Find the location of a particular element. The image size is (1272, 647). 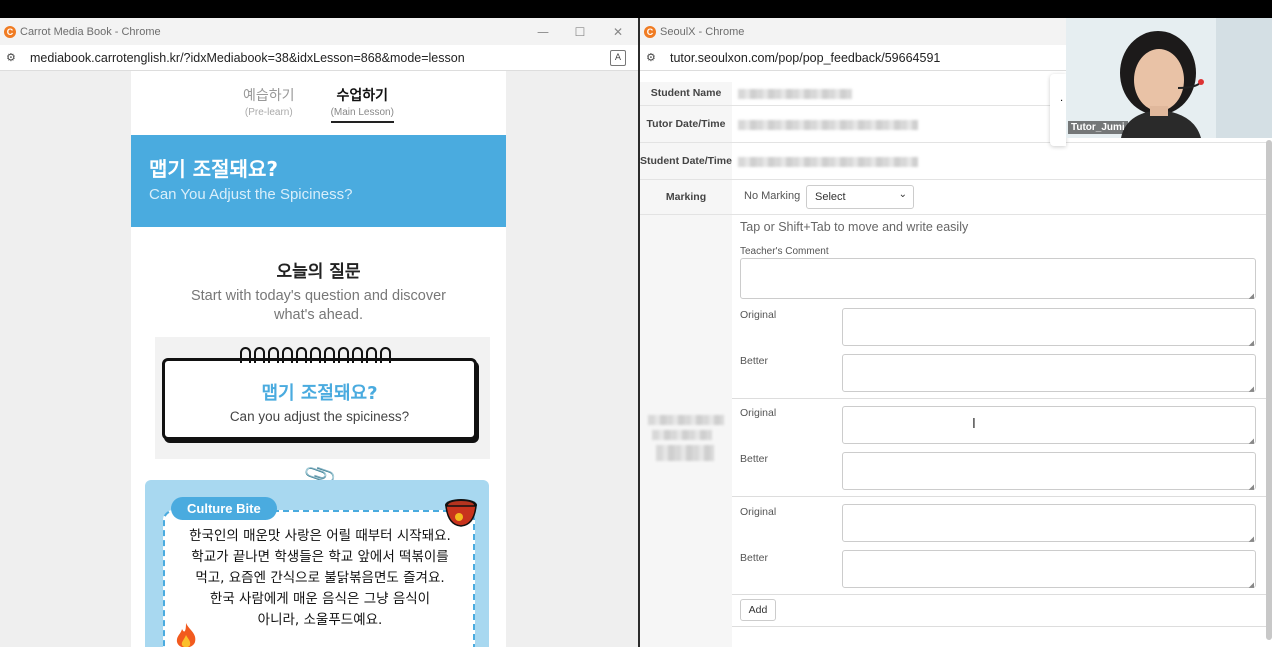

no-marking-text: No Marking is located at coordinates (772, 196).